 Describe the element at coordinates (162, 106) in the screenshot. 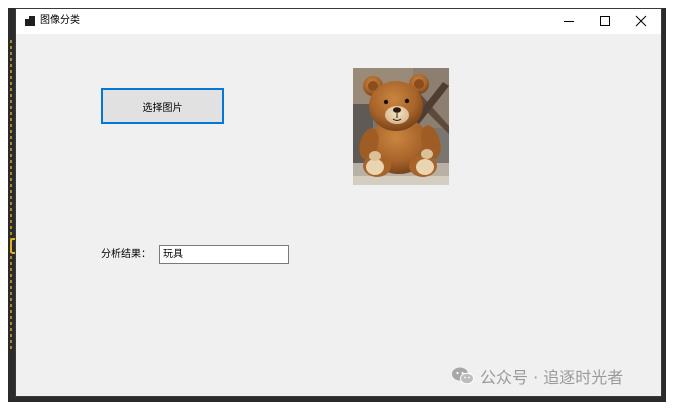

I see `choose-image-button: 选择图片` at that location.